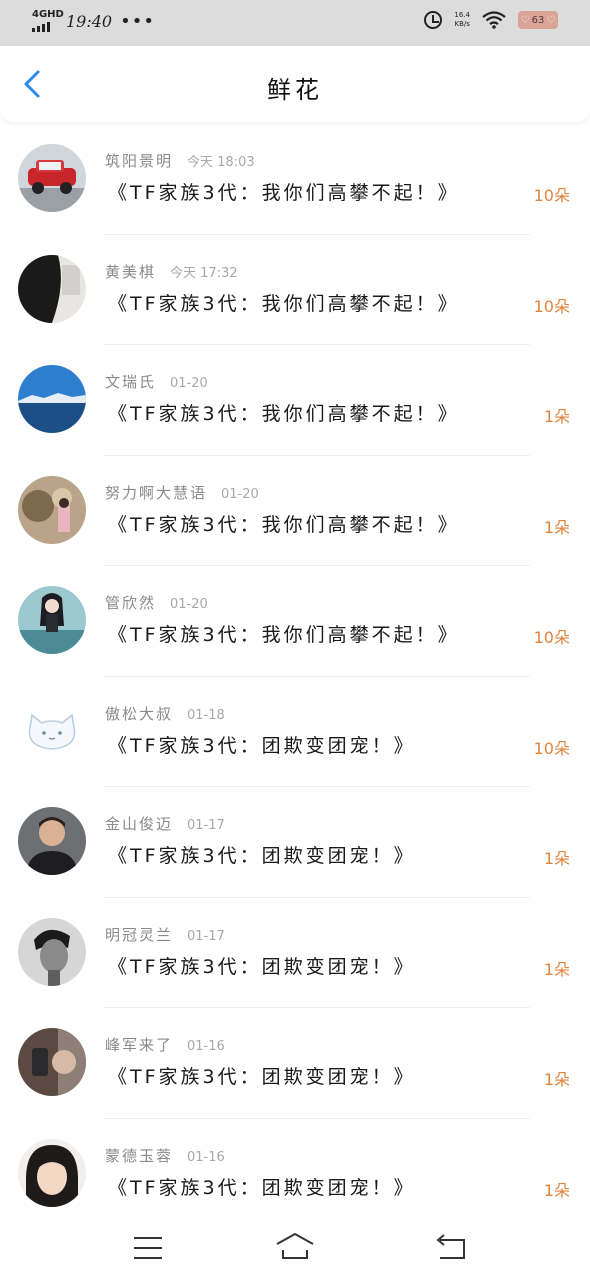  Describe the element at coordinates (52, 951) in the screenshot. I see `bw-man-avatar` at that location.